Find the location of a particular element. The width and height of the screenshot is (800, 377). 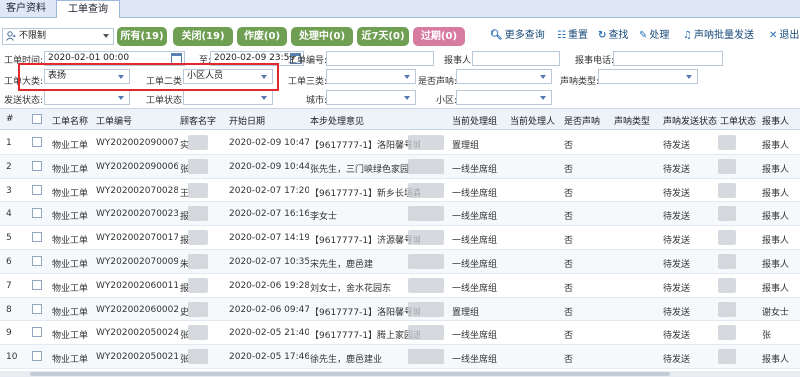

col-header-sonar: 是否声呐 is located at coordinates (582, 120).